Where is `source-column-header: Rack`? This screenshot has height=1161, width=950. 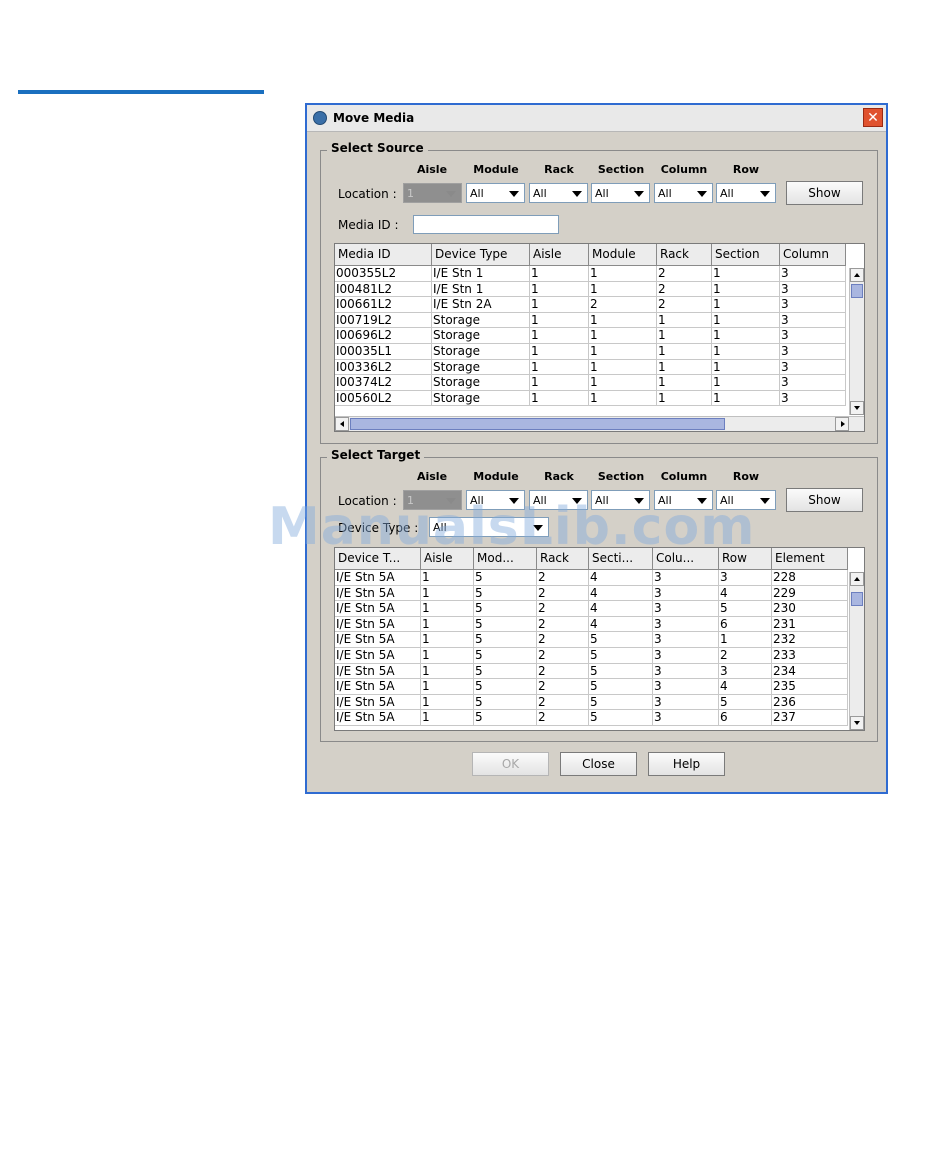
source-column-header: Rack is located at coordinates (684, 255).